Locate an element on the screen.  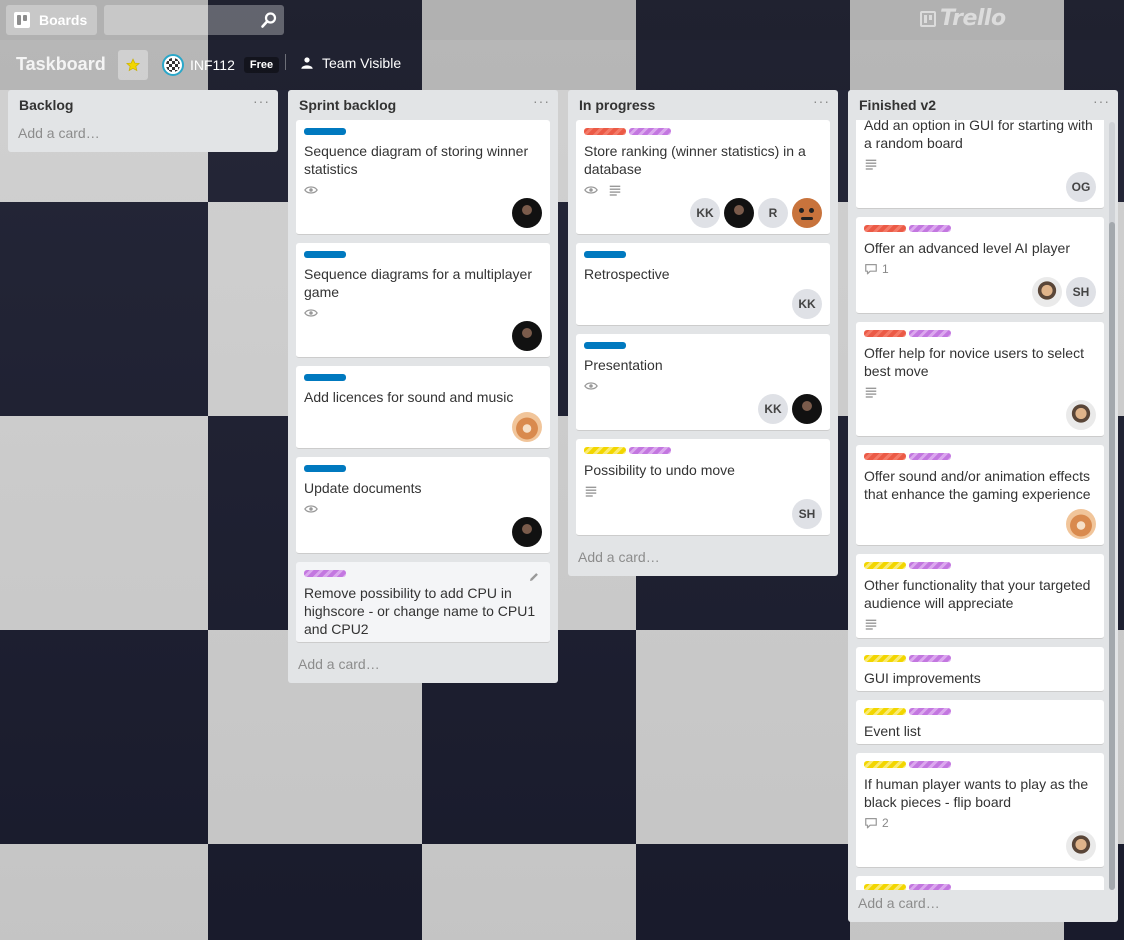
card: Update documents is located at coordinates (423, 505).